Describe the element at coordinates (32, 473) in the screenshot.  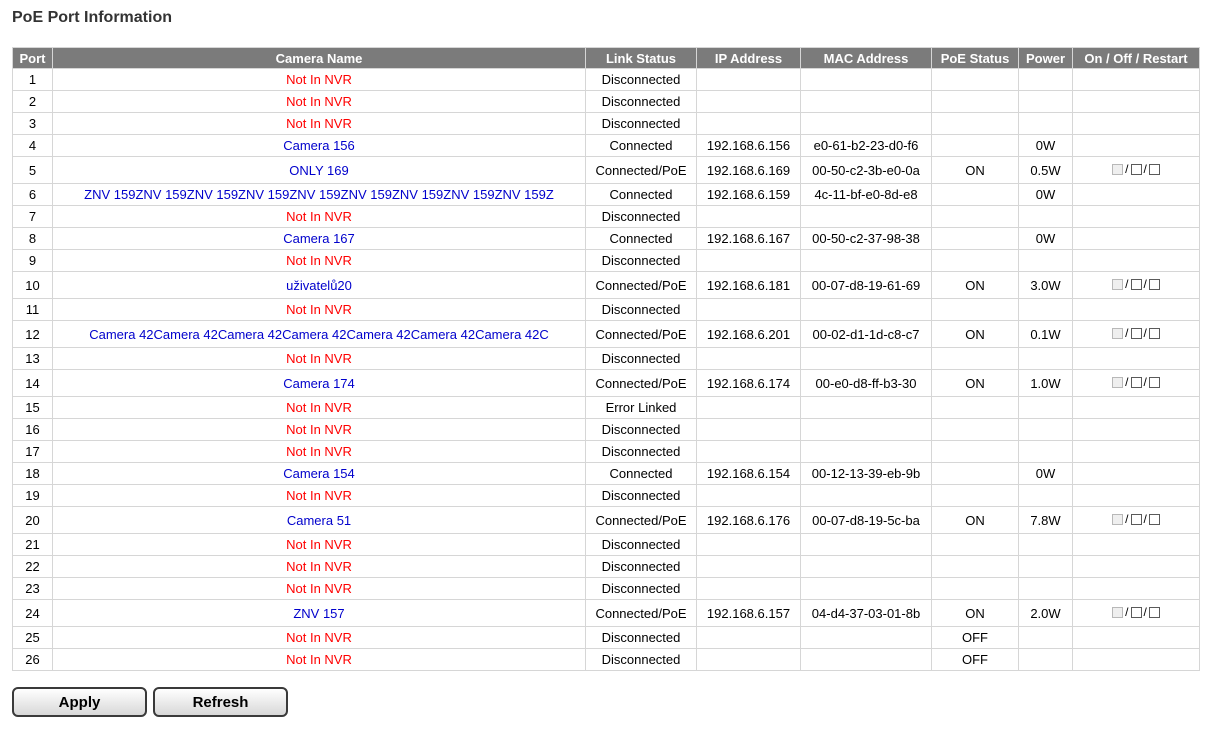
I see `cell-port: 18` at that location.